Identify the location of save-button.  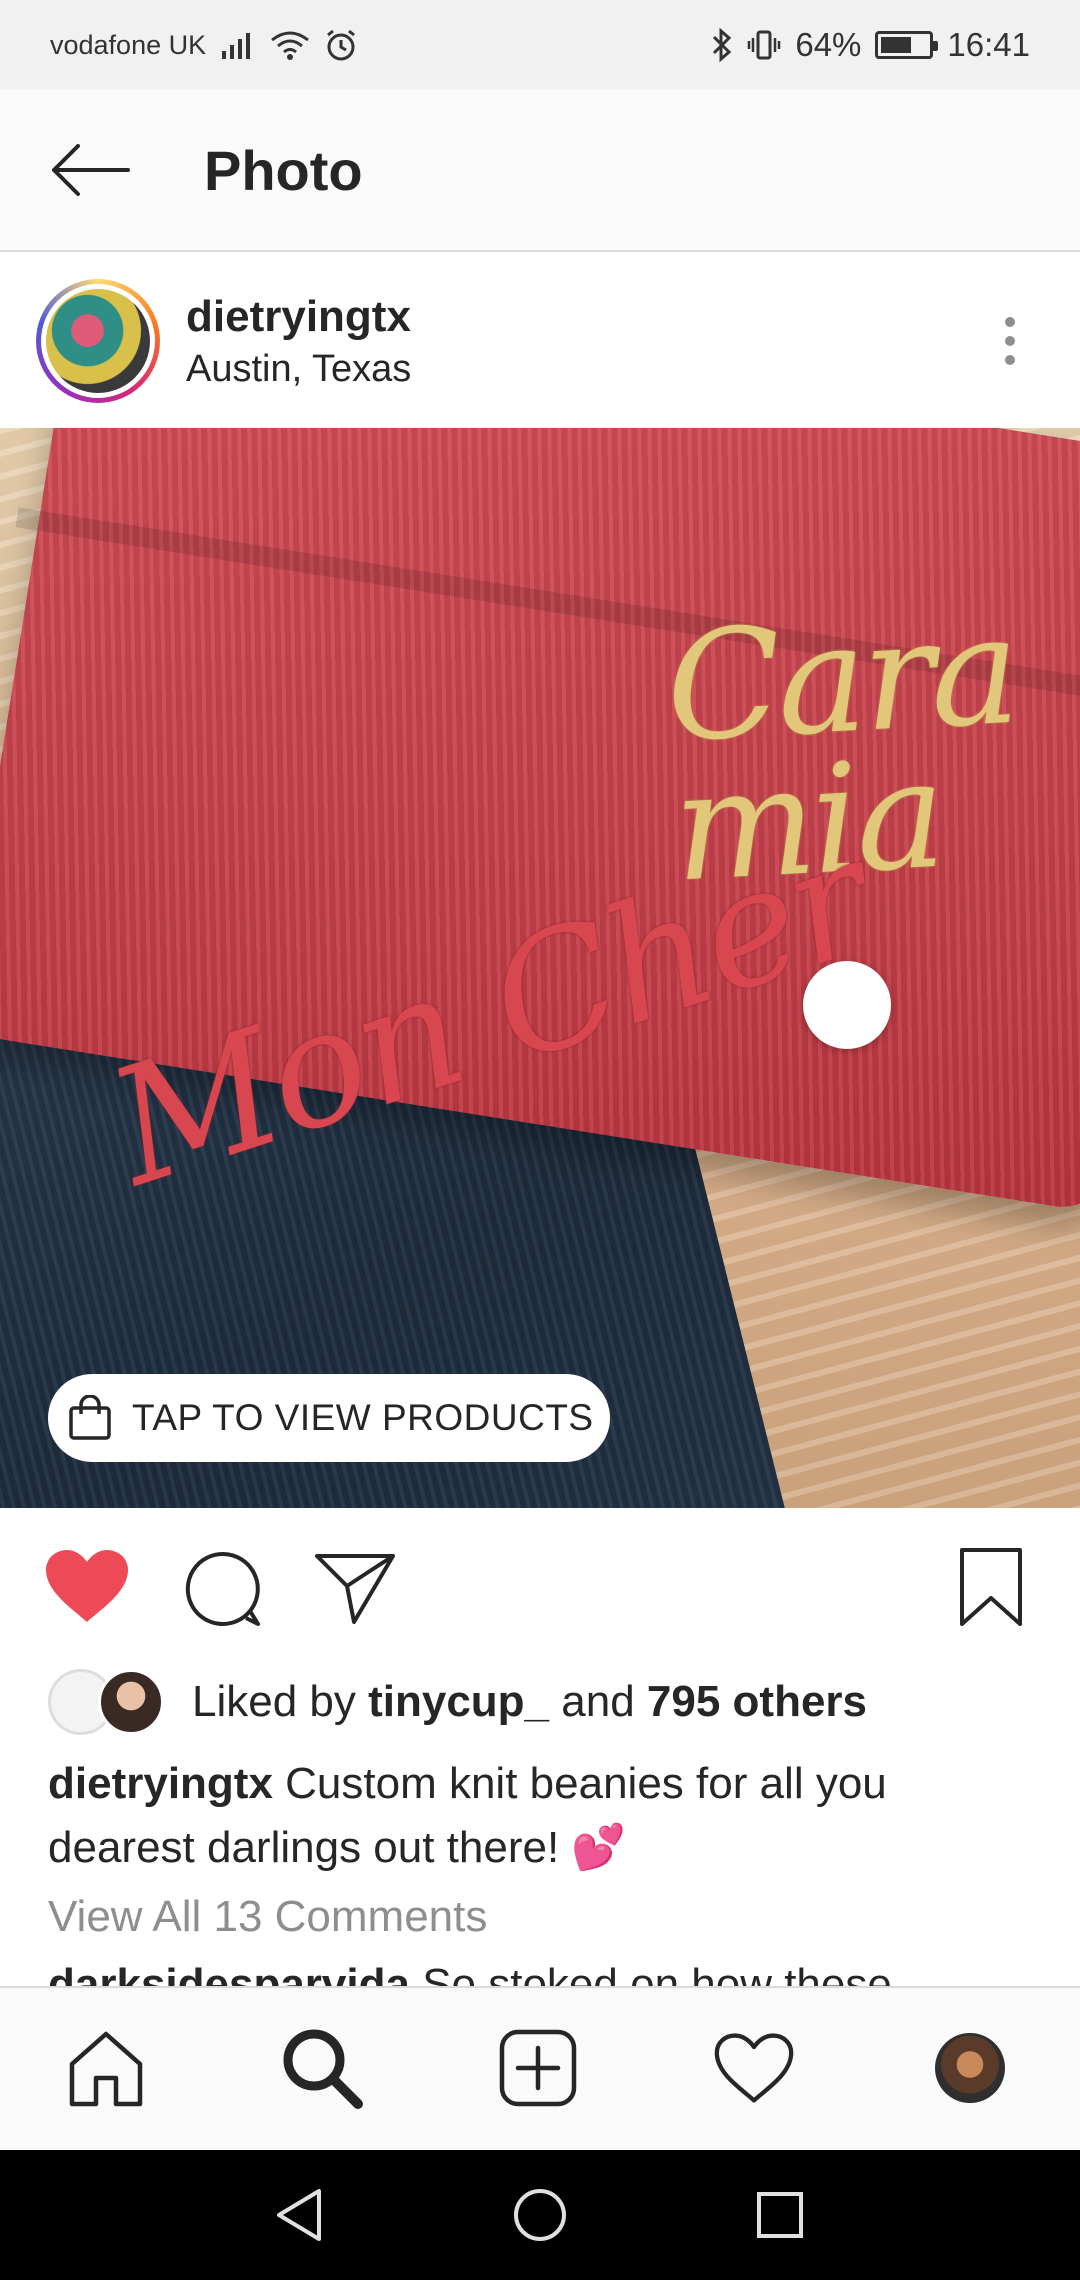
(991, 1587).